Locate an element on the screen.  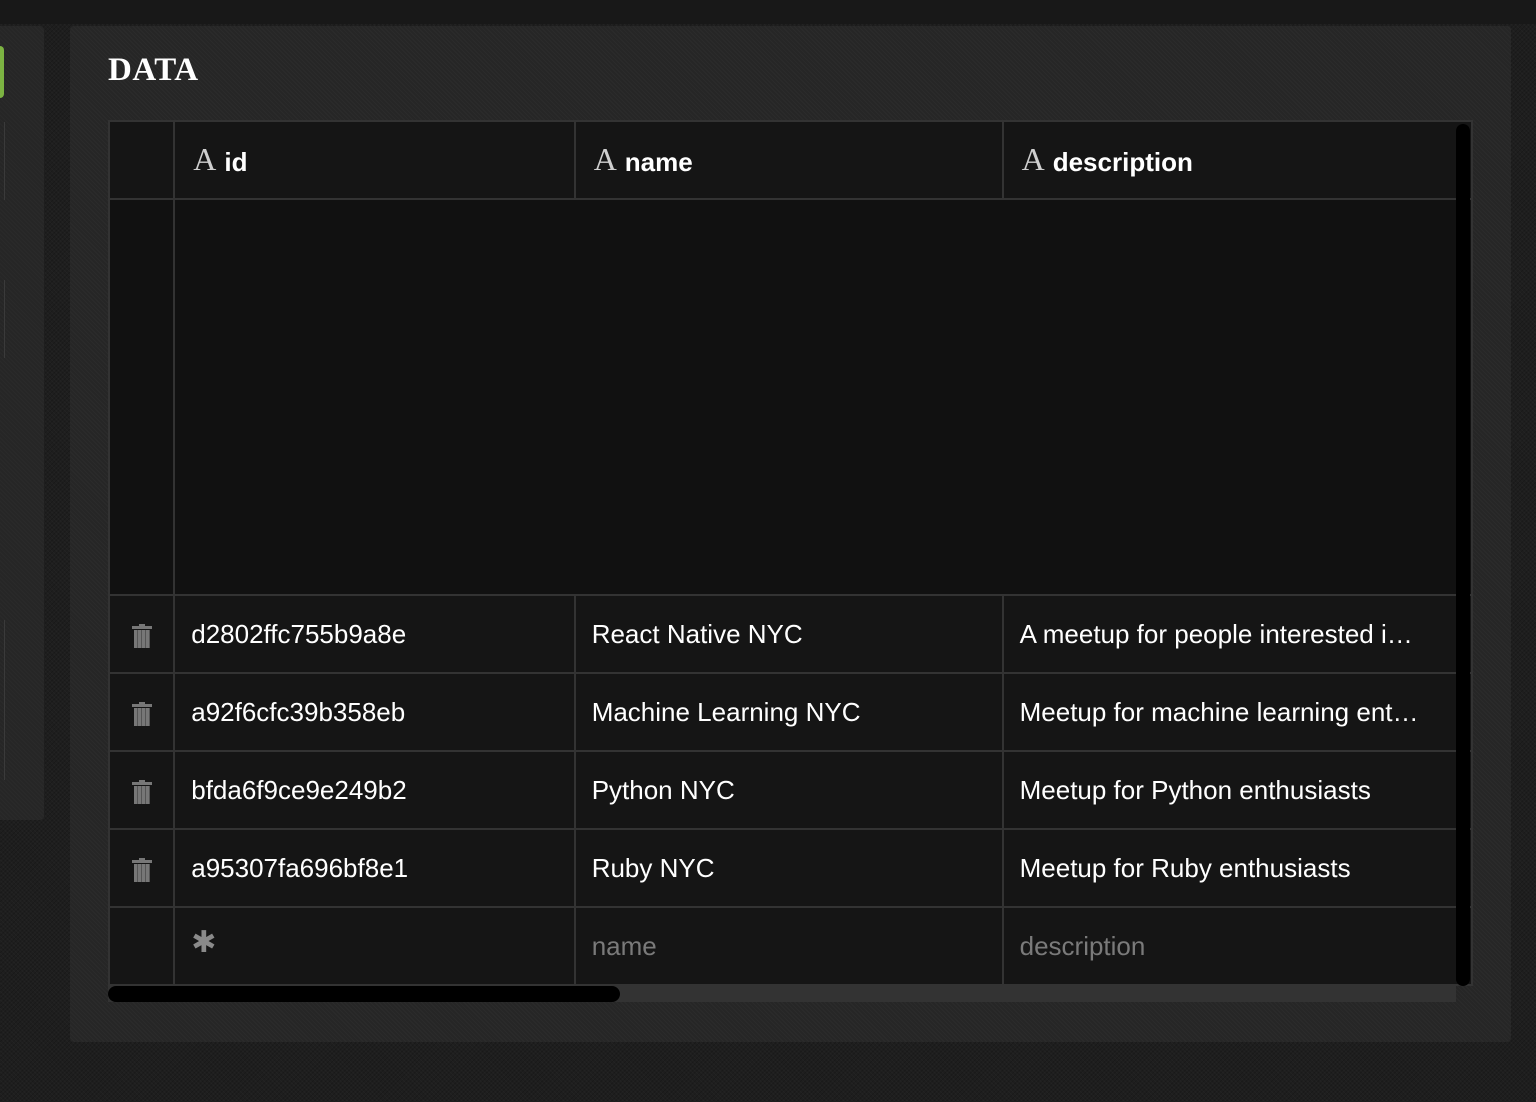
column-header-description: Adescription is located at coordinates (1237, 160).